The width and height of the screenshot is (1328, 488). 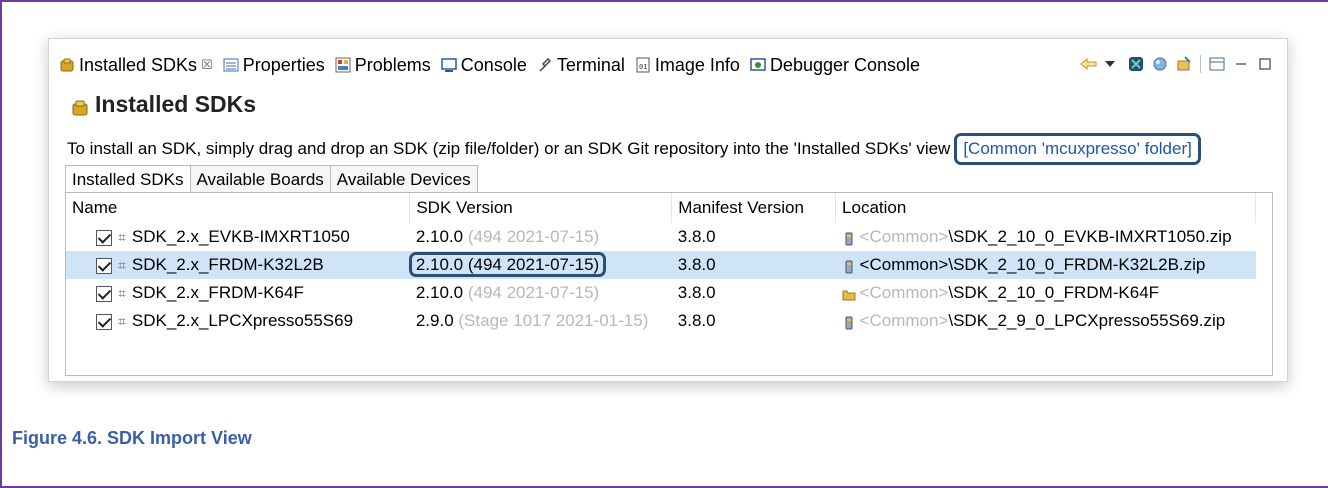 I want to click on tab-properties: Properties, so click(x=274, y=65).